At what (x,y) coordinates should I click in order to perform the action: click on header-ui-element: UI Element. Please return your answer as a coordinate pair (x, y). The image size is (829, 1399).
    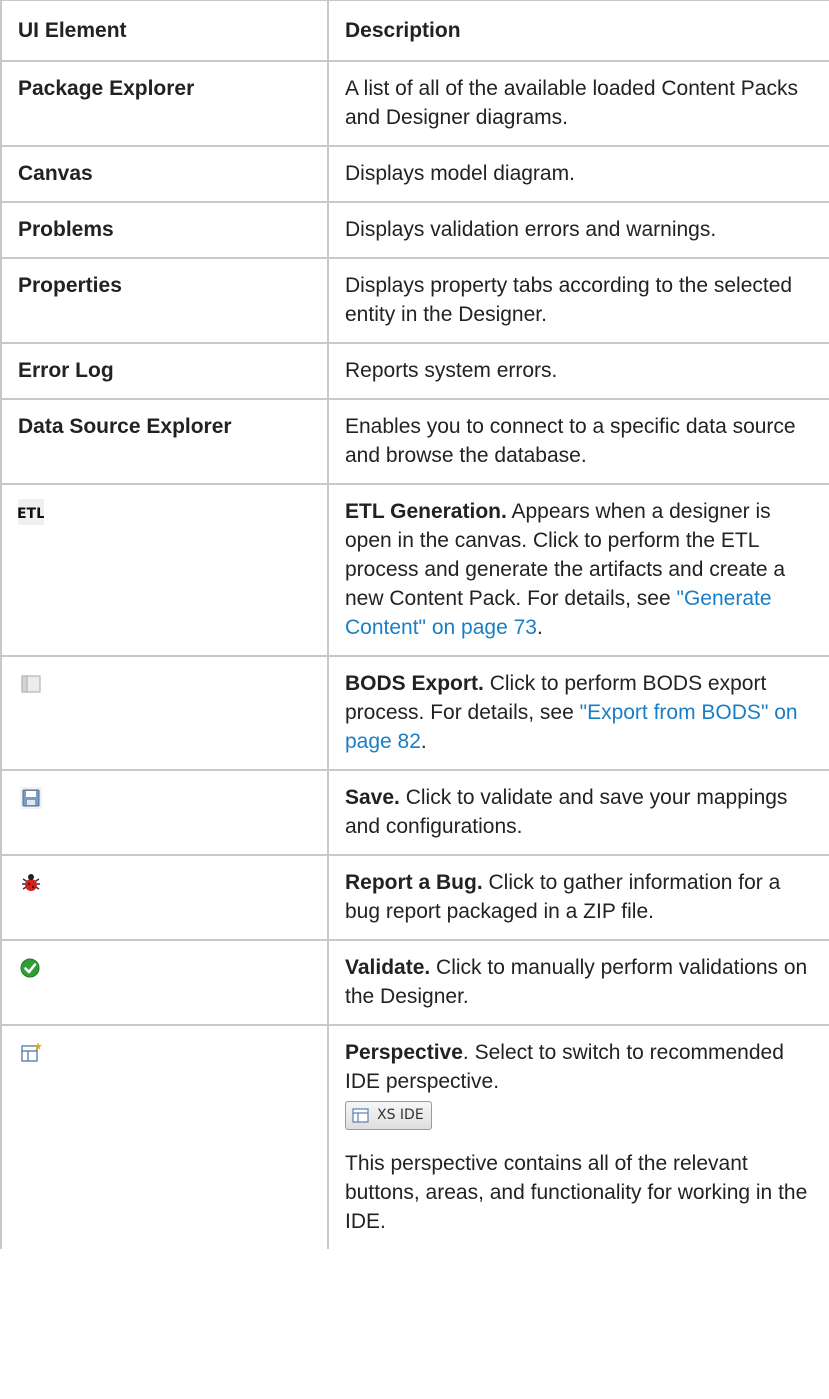
    Looking at the image, I should click on (164, 31).